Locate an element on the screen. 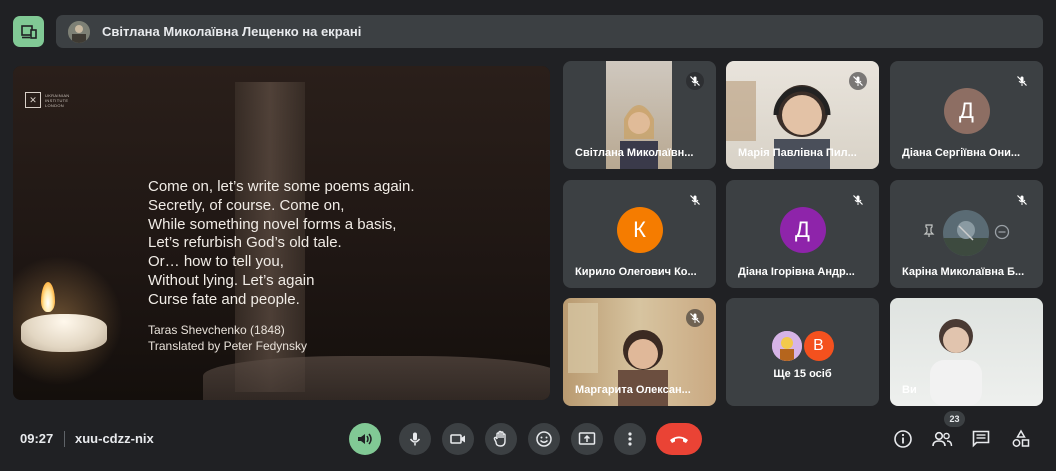 This screenshot has width=1056, height=471. chat-button is located at coordinates (981, 439).